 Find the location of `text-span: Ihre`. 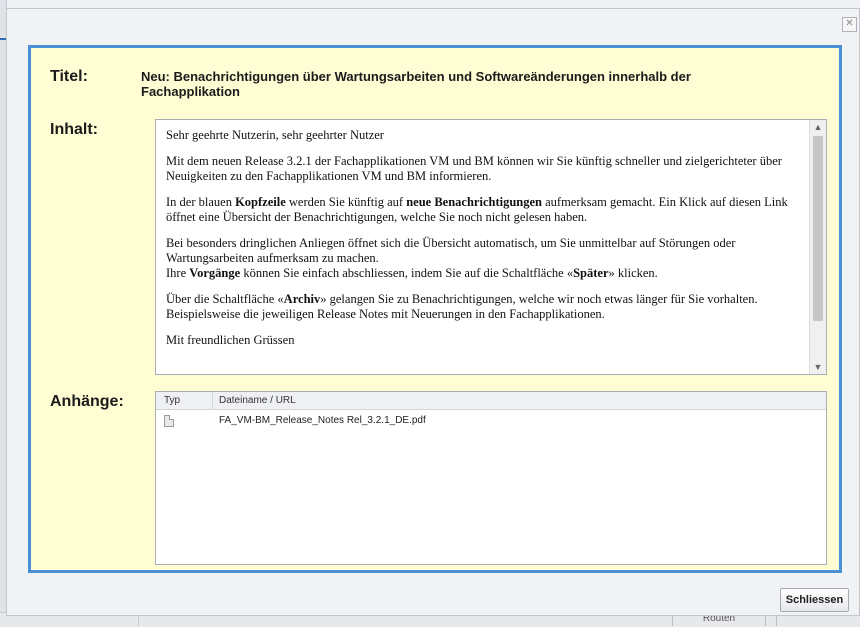

text-span: Ihre is located at coordinates (178, 273).